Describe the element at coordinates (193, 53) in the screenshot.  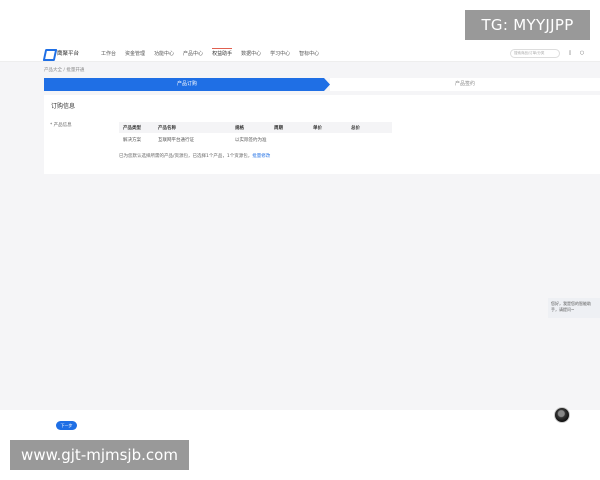
I see `nav-item-products: 产品中心` at that location.